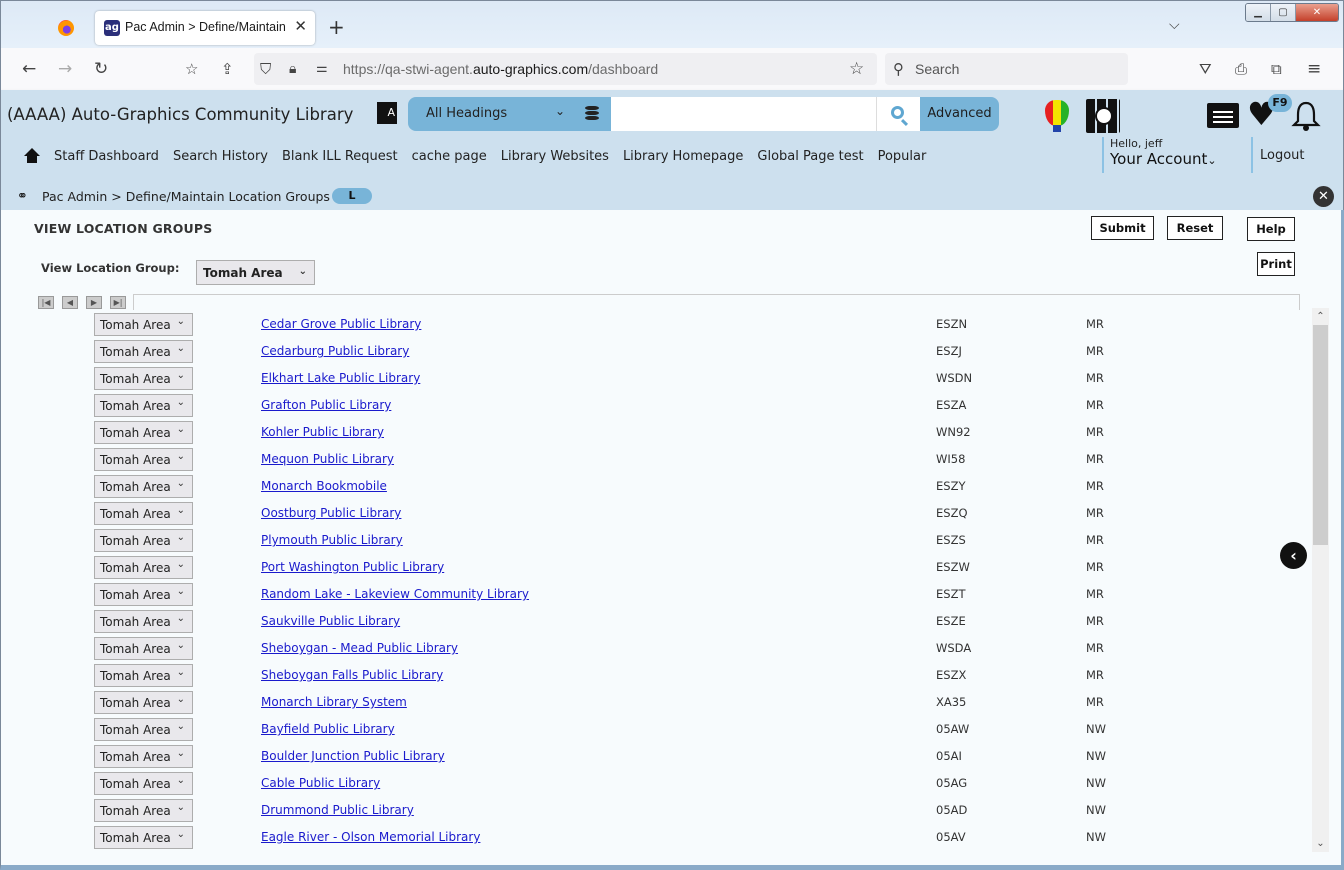 The width and height of the screenshot is (1344, 870). I want to click on menu-item-library-homepage: Library Homepage, so click(683, 156).